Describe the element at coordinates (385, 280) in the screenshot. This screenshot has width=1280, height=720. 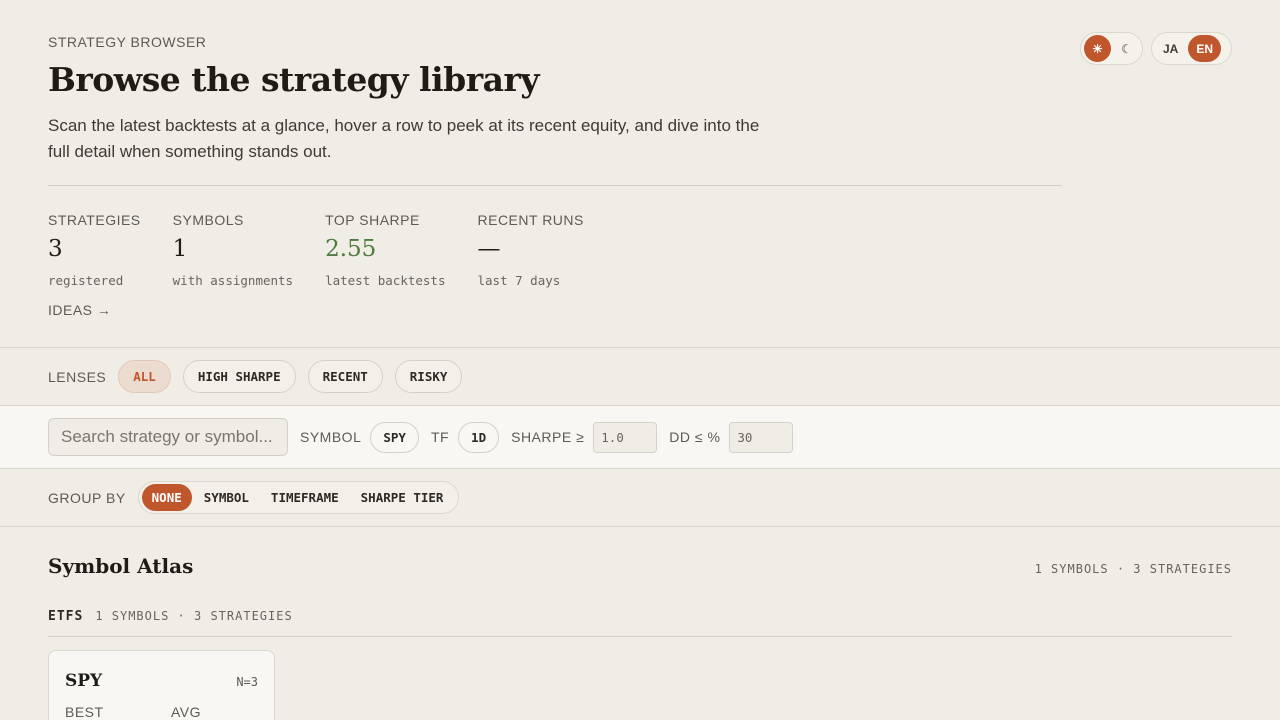
I see `stat-sub: latest backtests` at that location.